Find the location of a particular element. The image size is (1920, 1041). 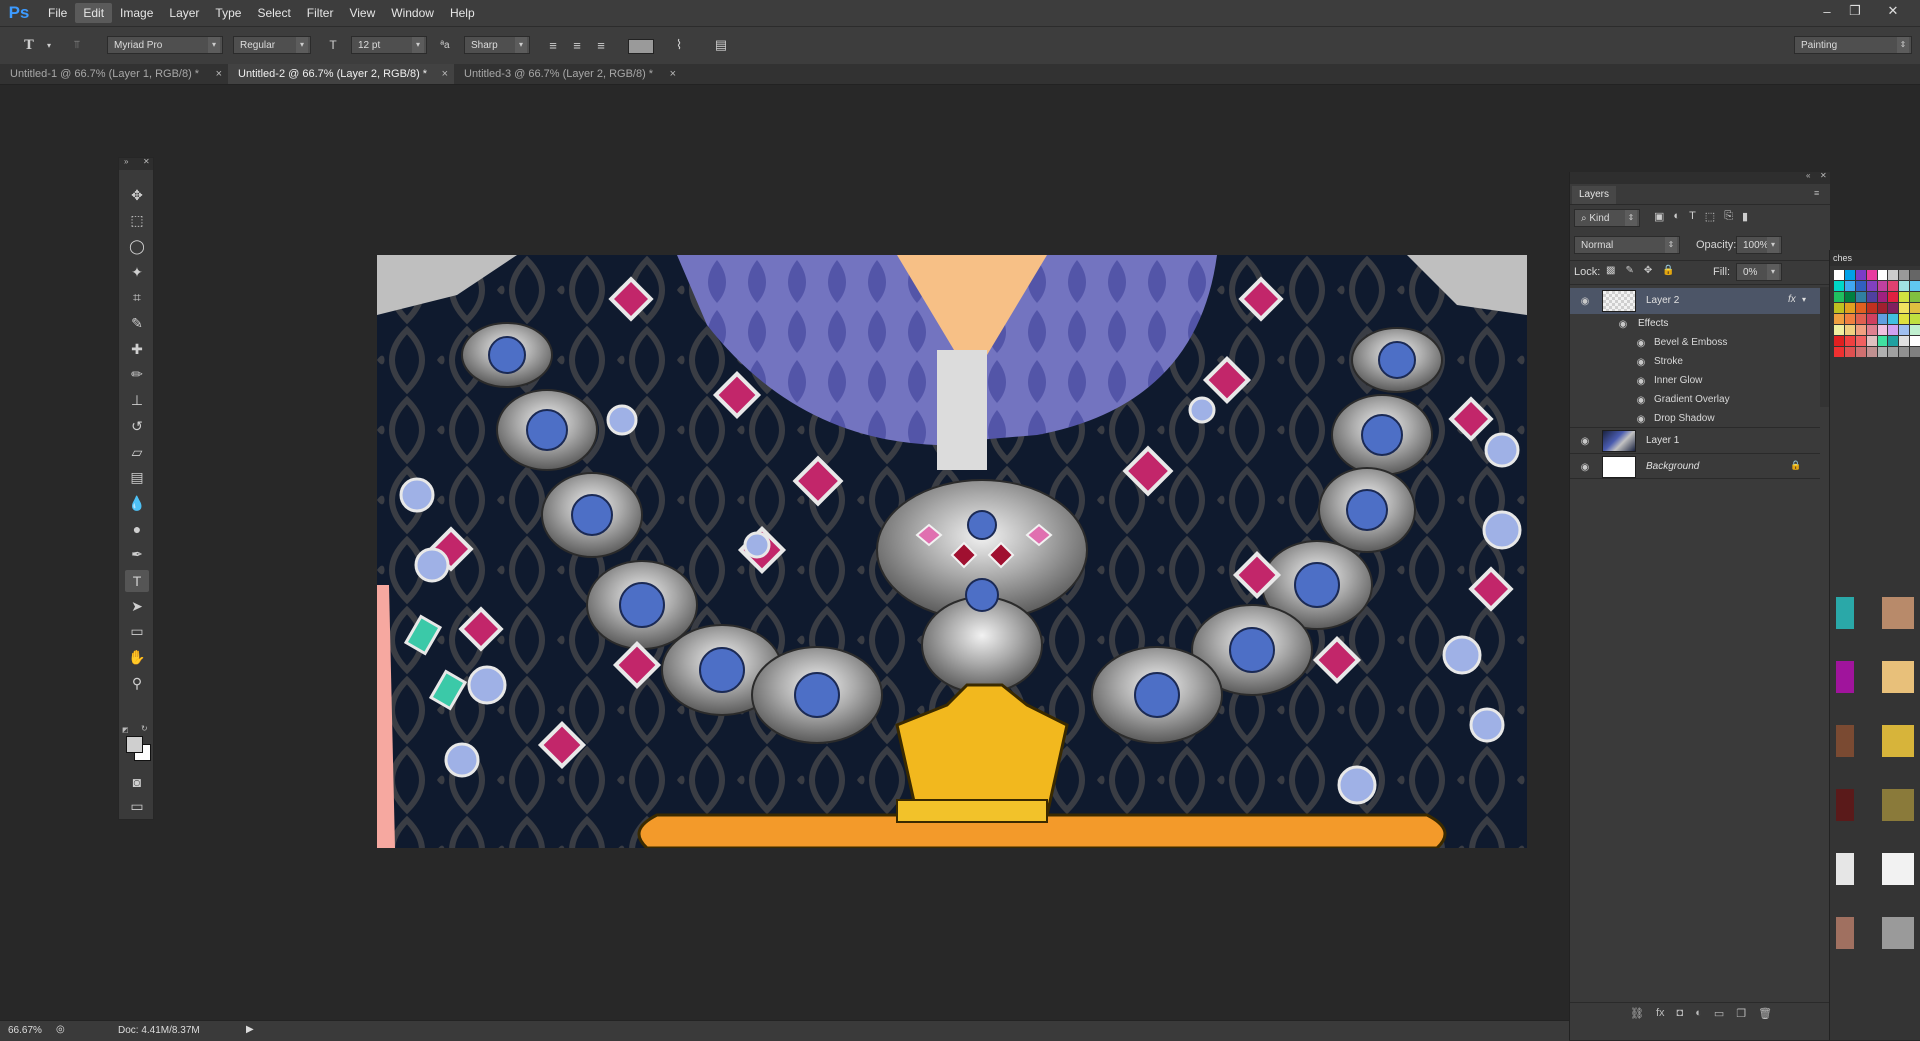

menu-file: File is located at coordinates (57, 13).